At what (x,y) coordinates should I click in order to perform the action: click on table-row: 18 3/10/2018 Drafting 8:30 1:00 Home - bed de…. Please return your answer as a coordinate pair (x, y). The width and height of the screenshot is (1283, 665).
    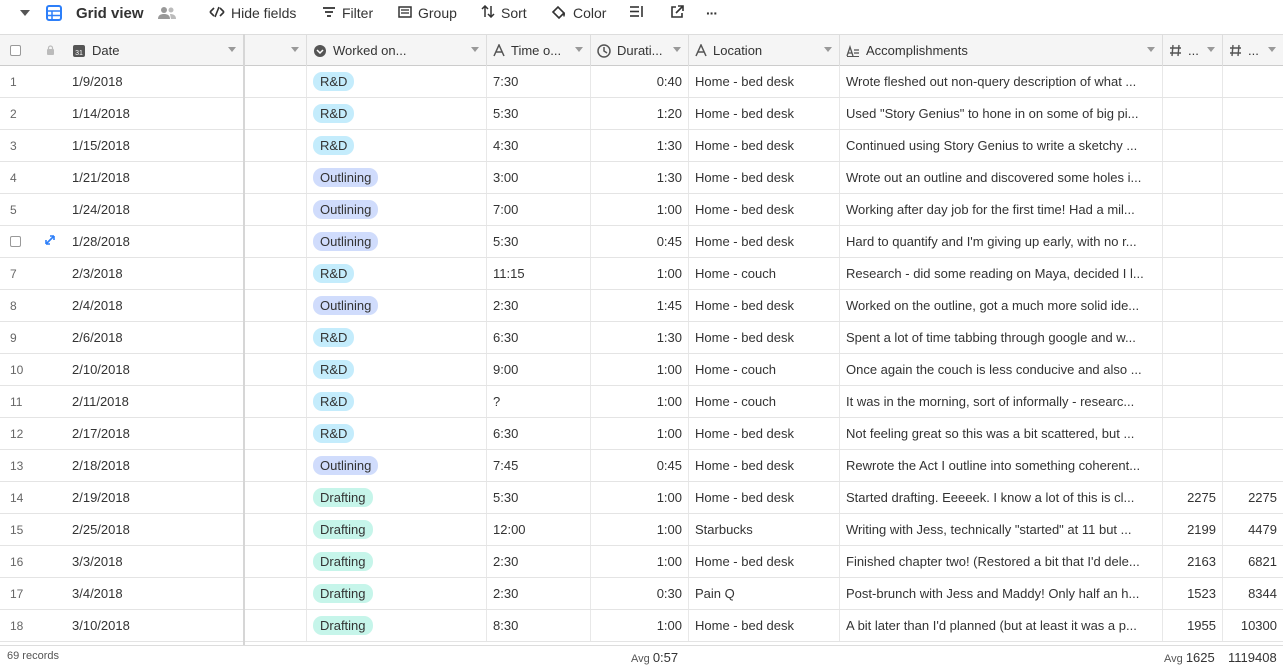
    Looking at the image, I should click on (641, 626).